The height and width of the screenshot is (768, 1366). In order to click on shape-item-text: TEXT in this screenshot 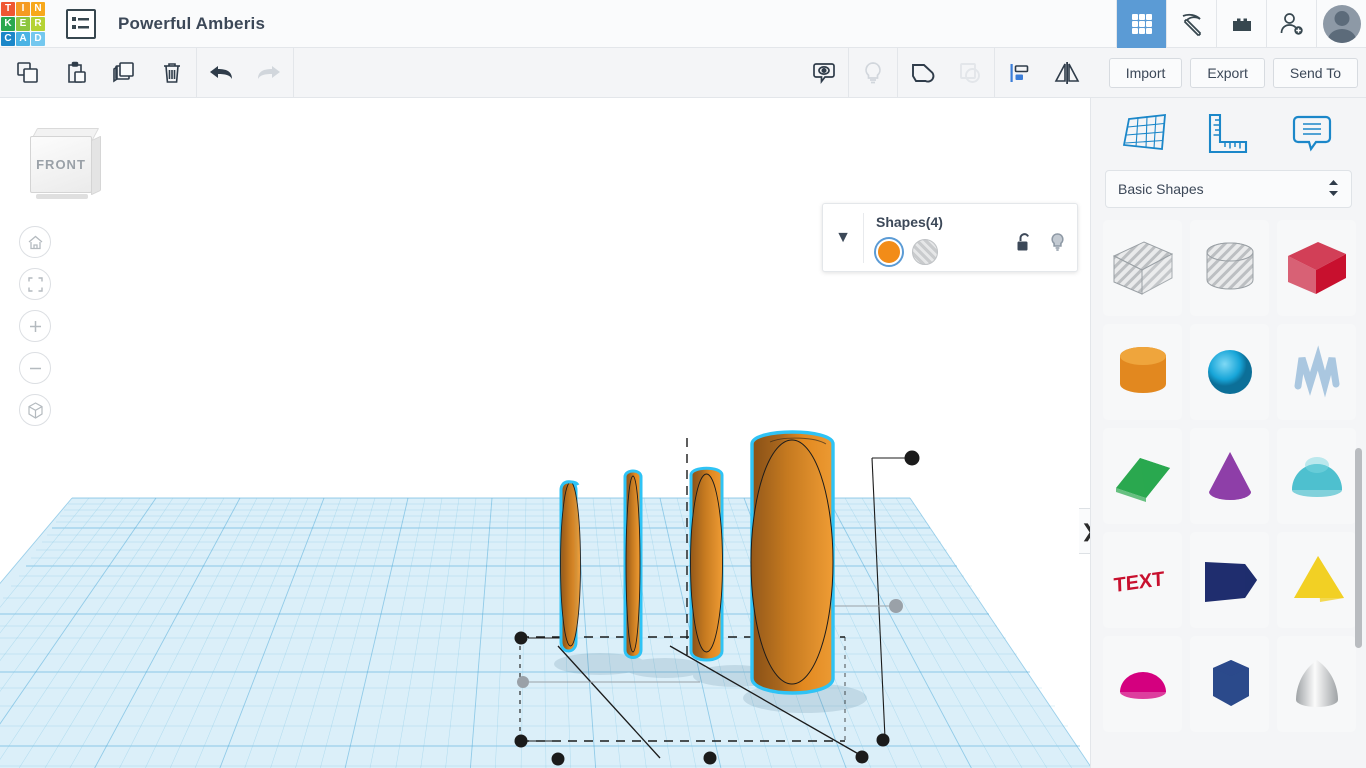, I will do `click(1142, 580)`.